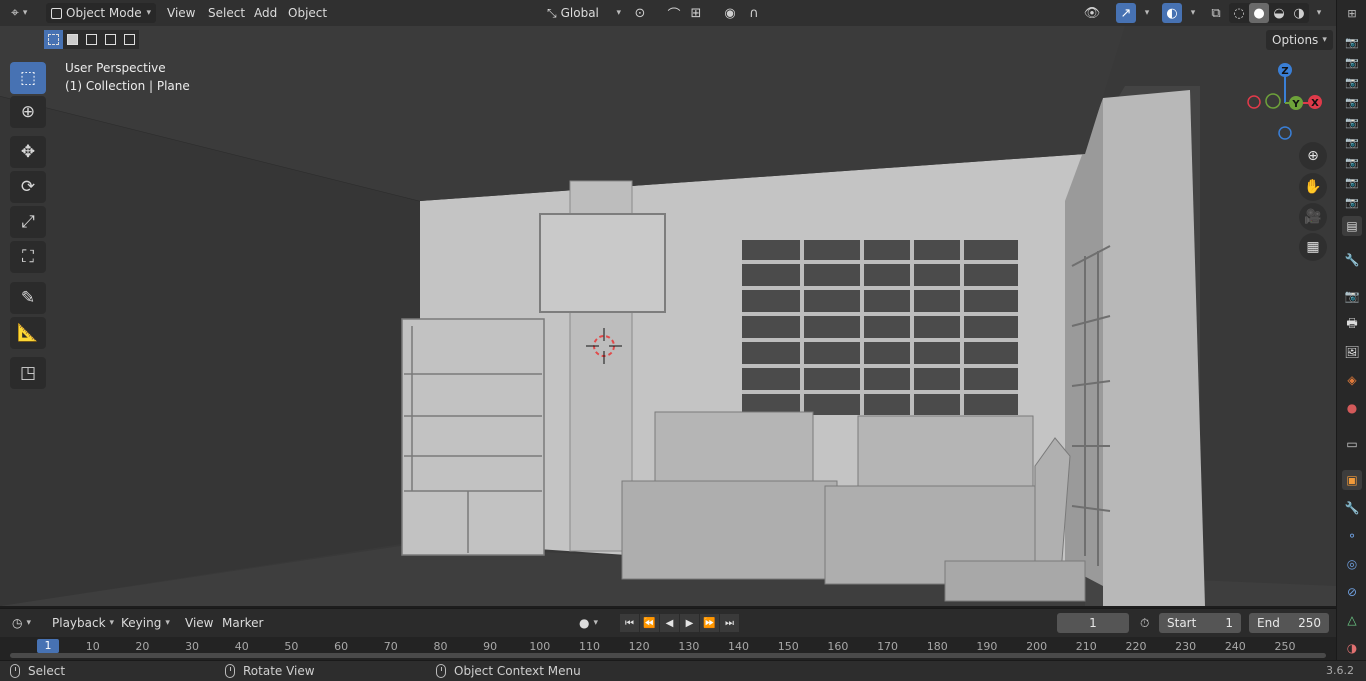 Image resolution: width=1366 pixels, height=681 pixels. What do you see at coordinates (1313, 247) in the screenshot?
I see `ortho-toggle-button: ▦` at bounding box center [1313, 247].